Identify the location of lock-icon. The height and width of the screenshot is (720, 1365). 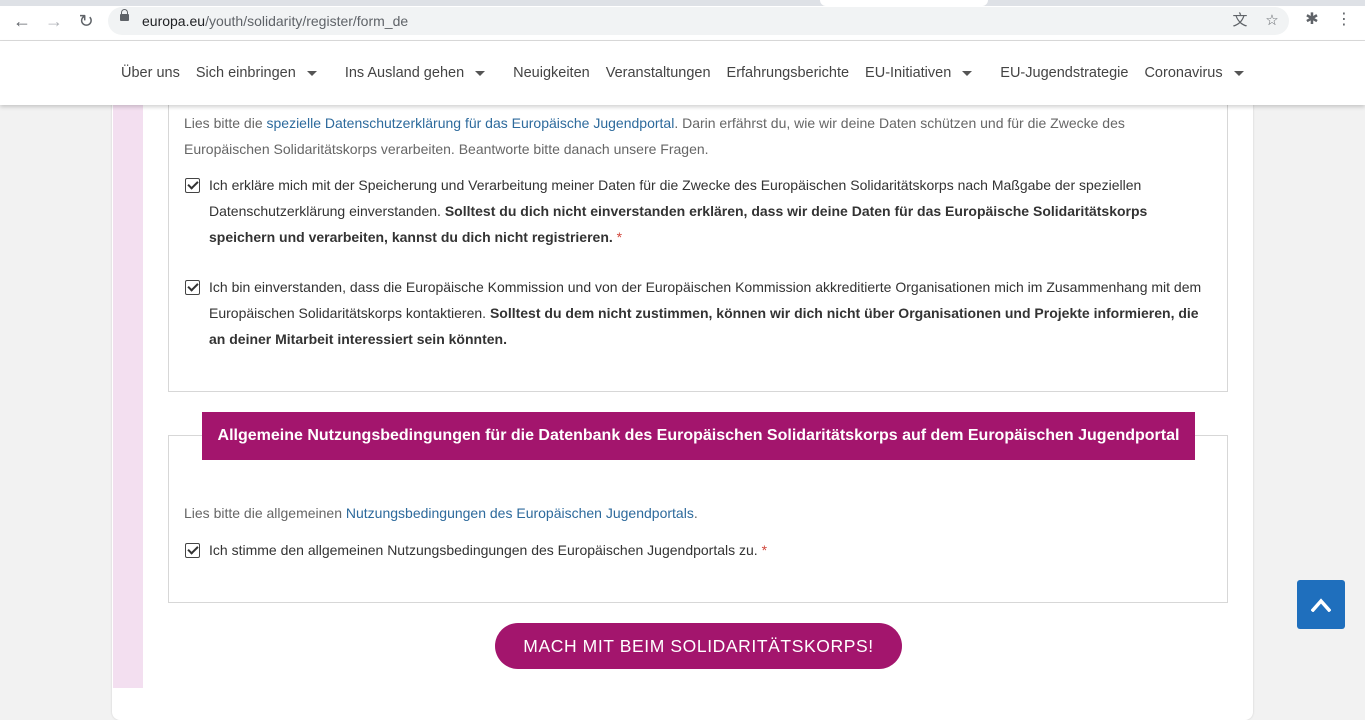
(124, 15).